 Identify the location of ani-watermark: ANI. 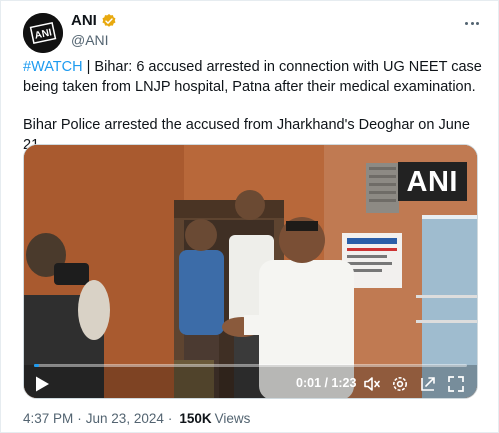
(432, 181).